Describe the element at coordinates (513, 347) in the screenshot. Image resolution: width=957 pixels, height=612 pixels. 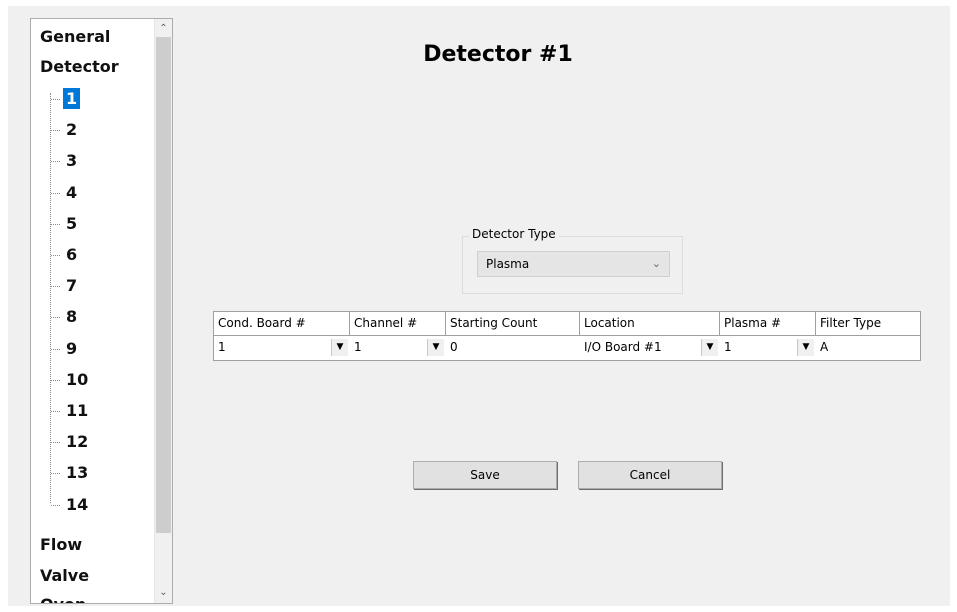
I see `grid-cell: 0` at that location.